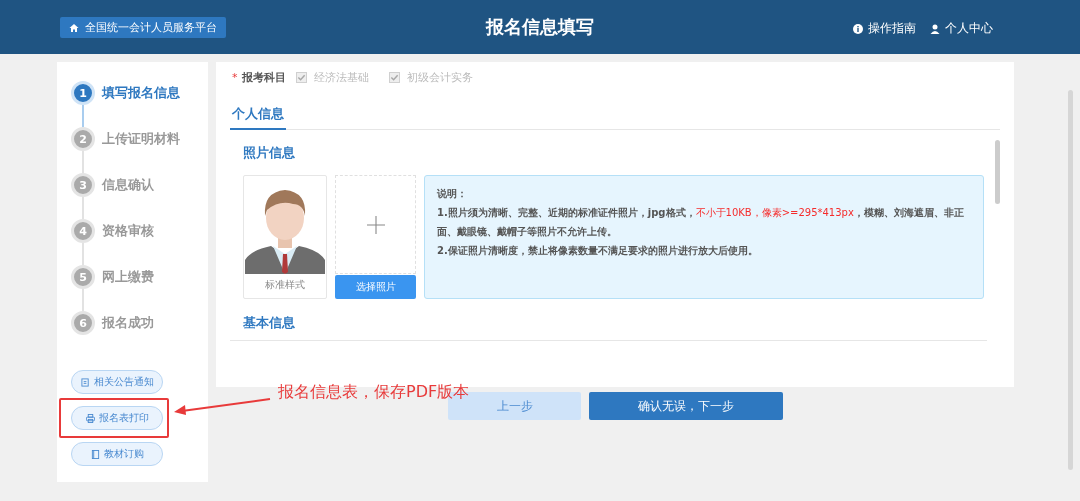 The height and width of the screenshot is (501, 1080). I want to click on step-label: 信息确认, so click(128, 185).